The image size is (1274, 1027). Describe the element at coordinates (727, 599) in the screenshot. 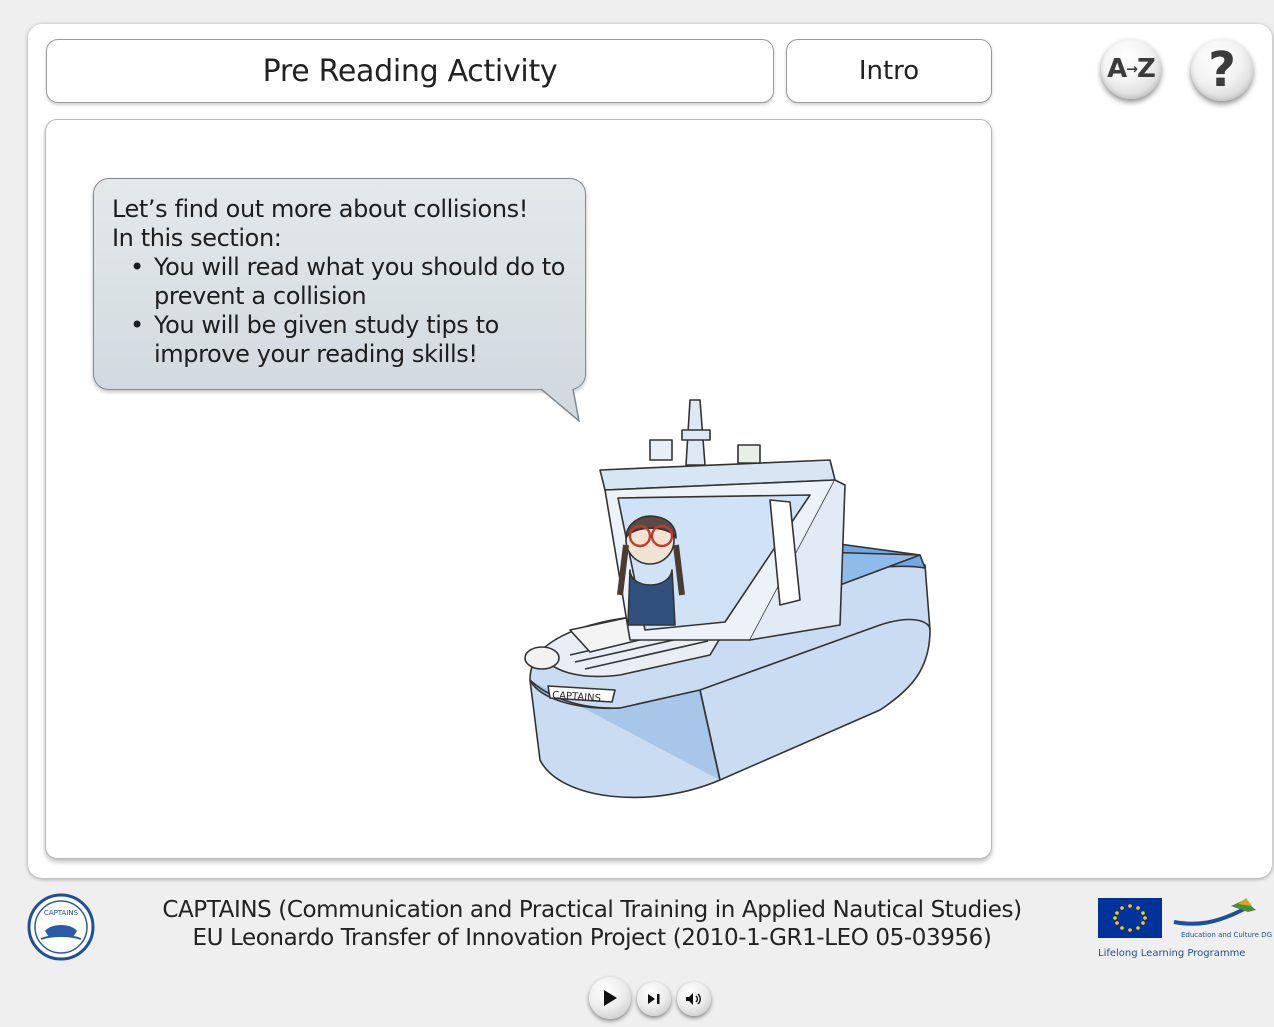

I see `boat-illustration: CAPTAINS` at that location.